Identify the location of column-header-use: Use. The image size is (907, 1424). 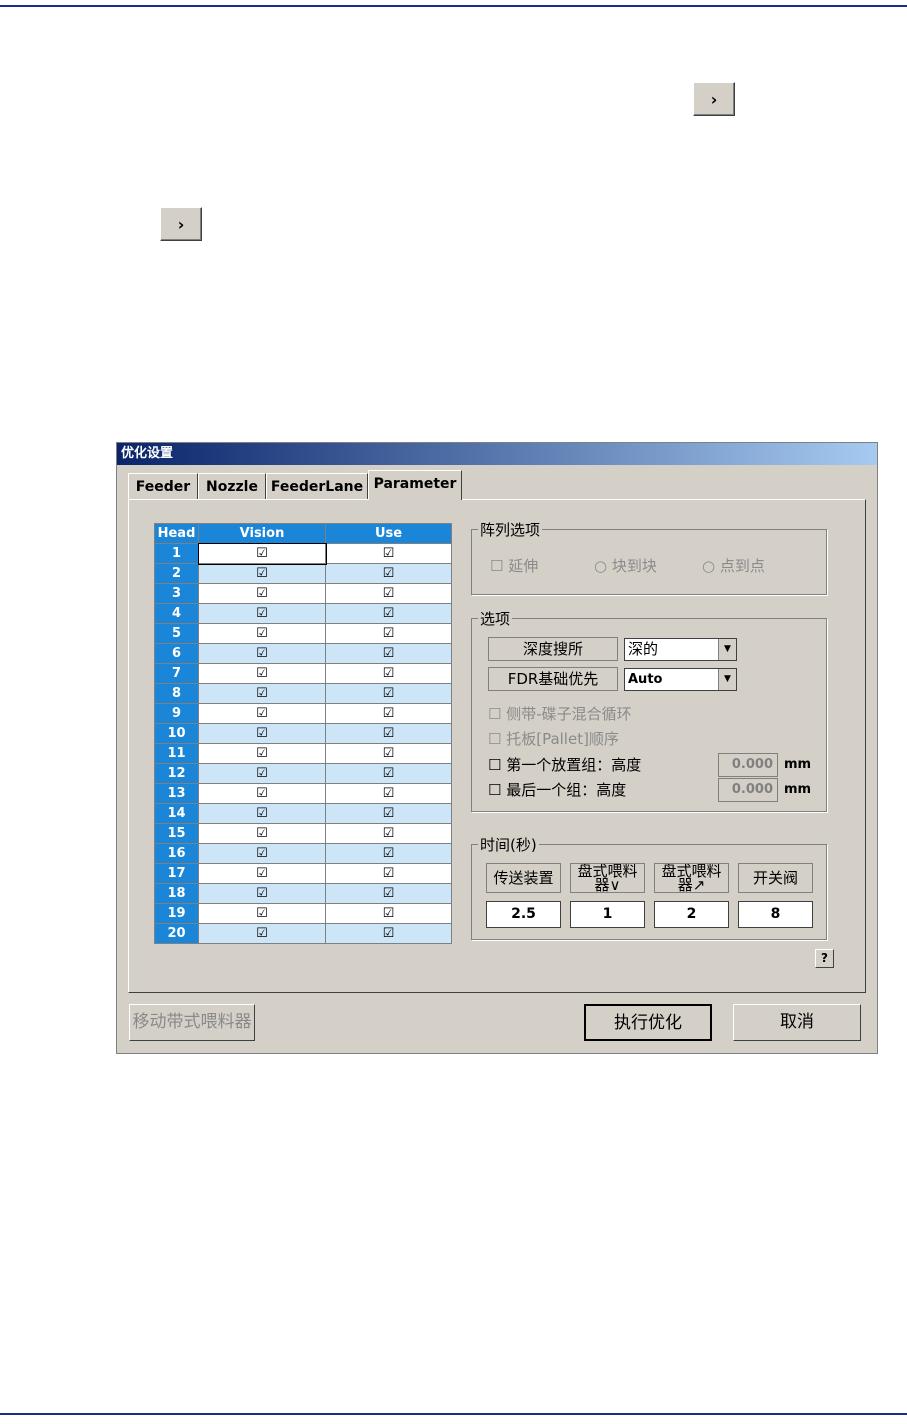
(388, 533).